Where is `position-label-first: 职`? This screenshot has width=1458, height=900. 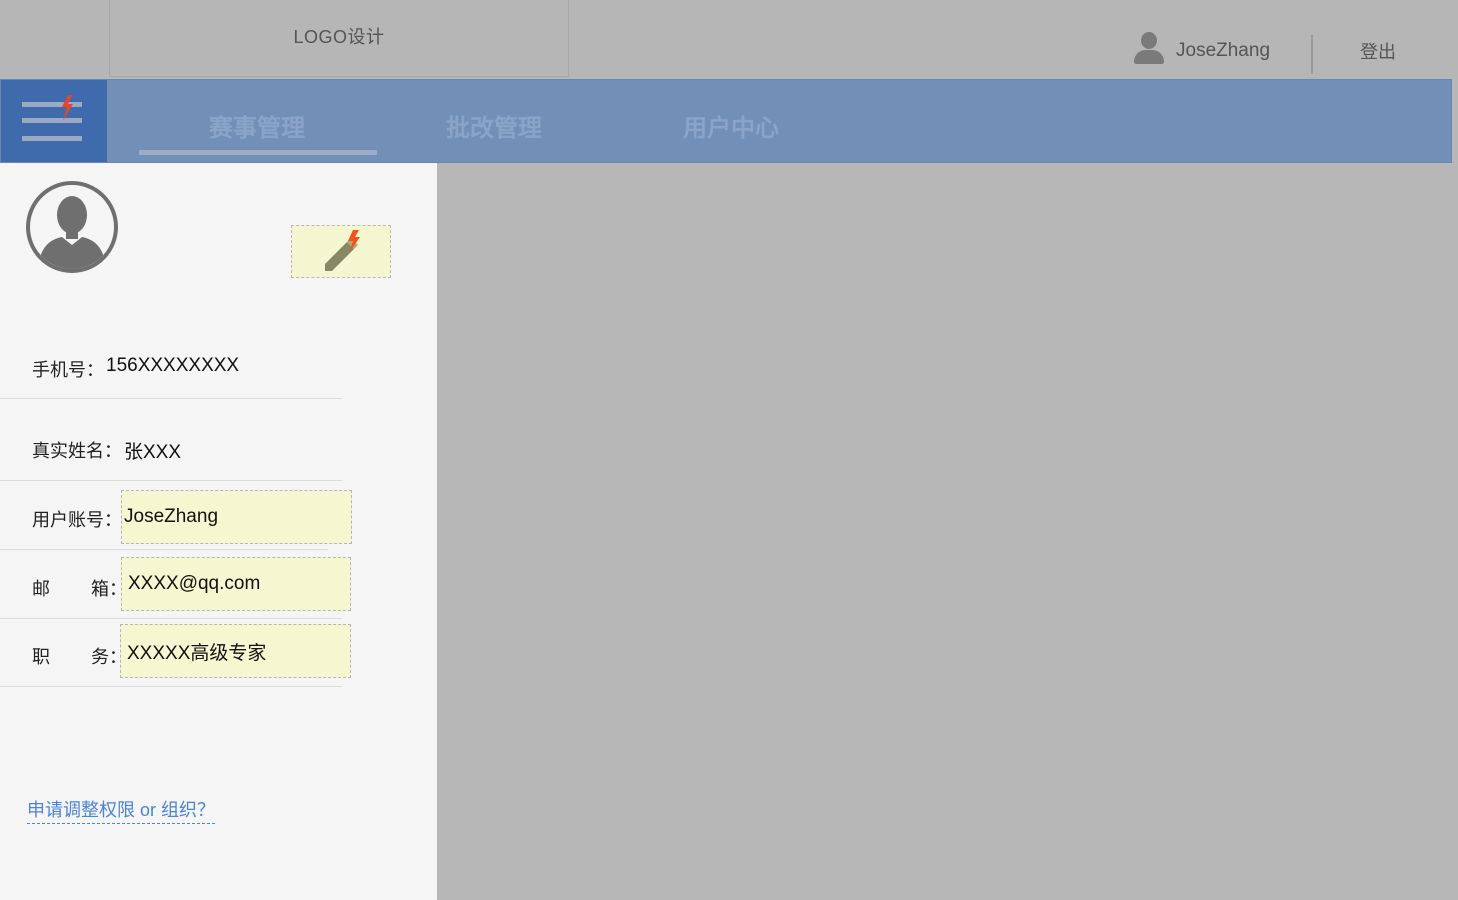
position-label-first: 职 is located at coordinates (41, 657).